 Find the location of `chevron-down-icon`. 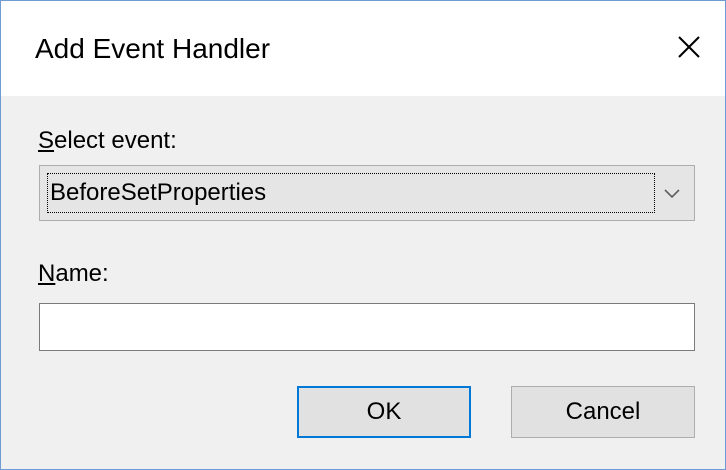

chevron-down-icon is located at coordinates (672, 194).